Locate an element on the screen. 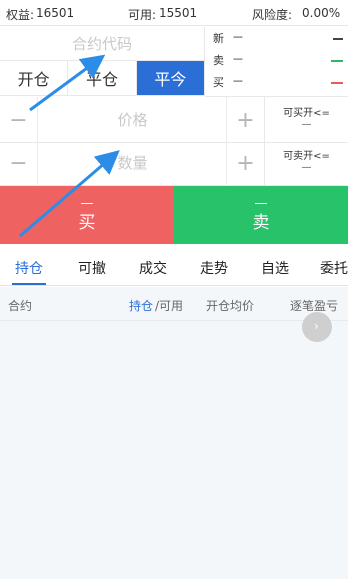 The image size is (348, 579). contract-code-box is located at coordinates (102, 44).